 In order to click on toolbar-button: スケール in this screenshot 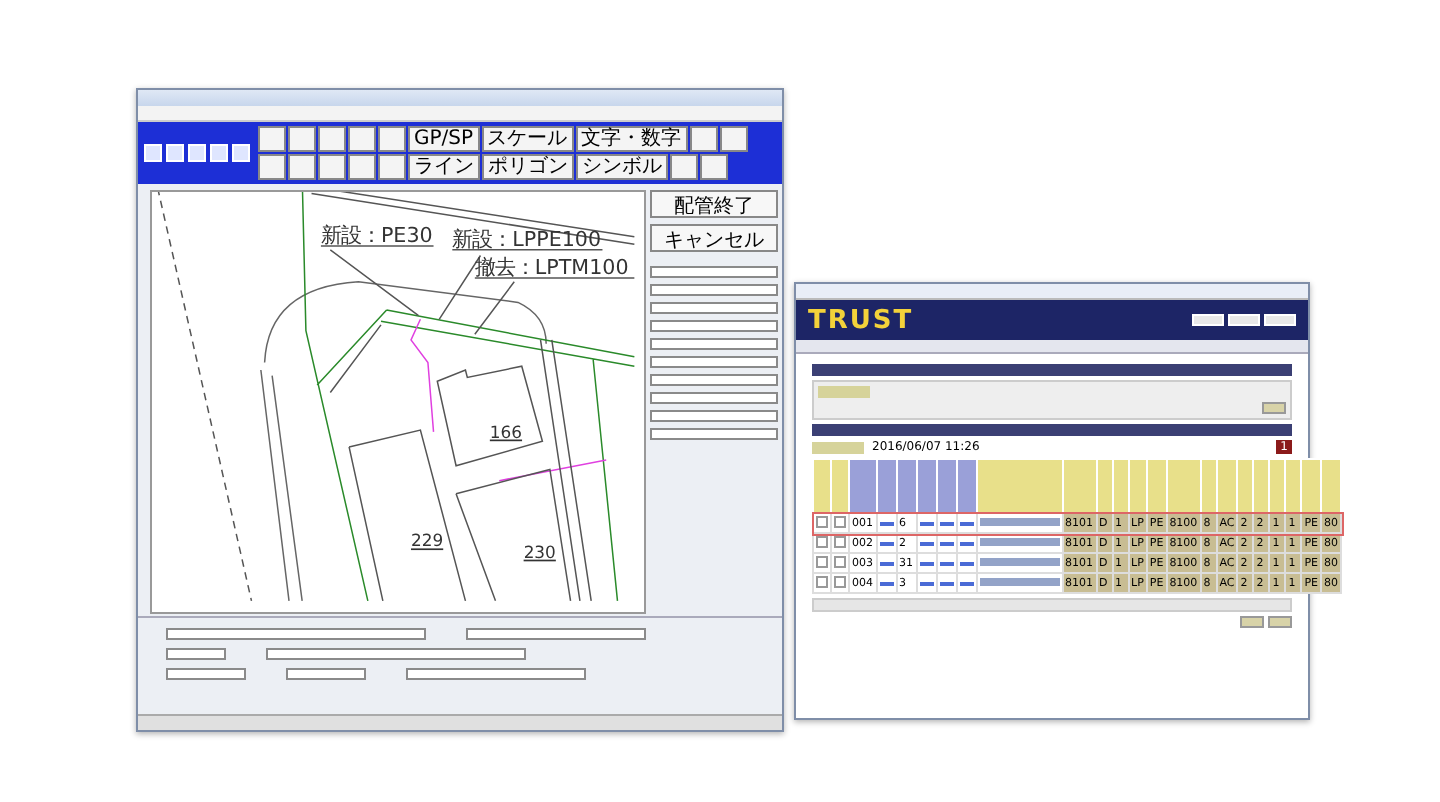, I will do `click(527, 139)`.